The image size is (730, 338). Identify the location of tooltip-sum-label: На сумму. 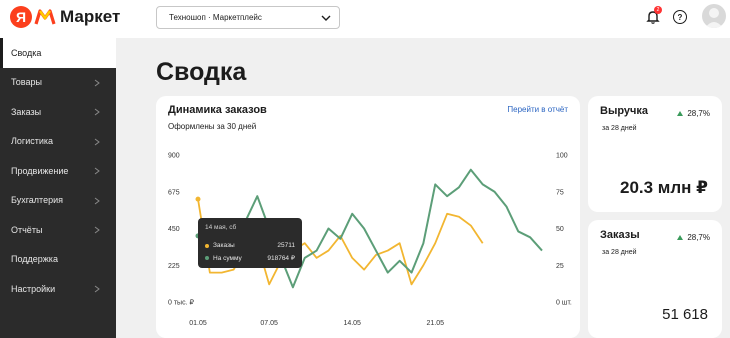
(227, 258).